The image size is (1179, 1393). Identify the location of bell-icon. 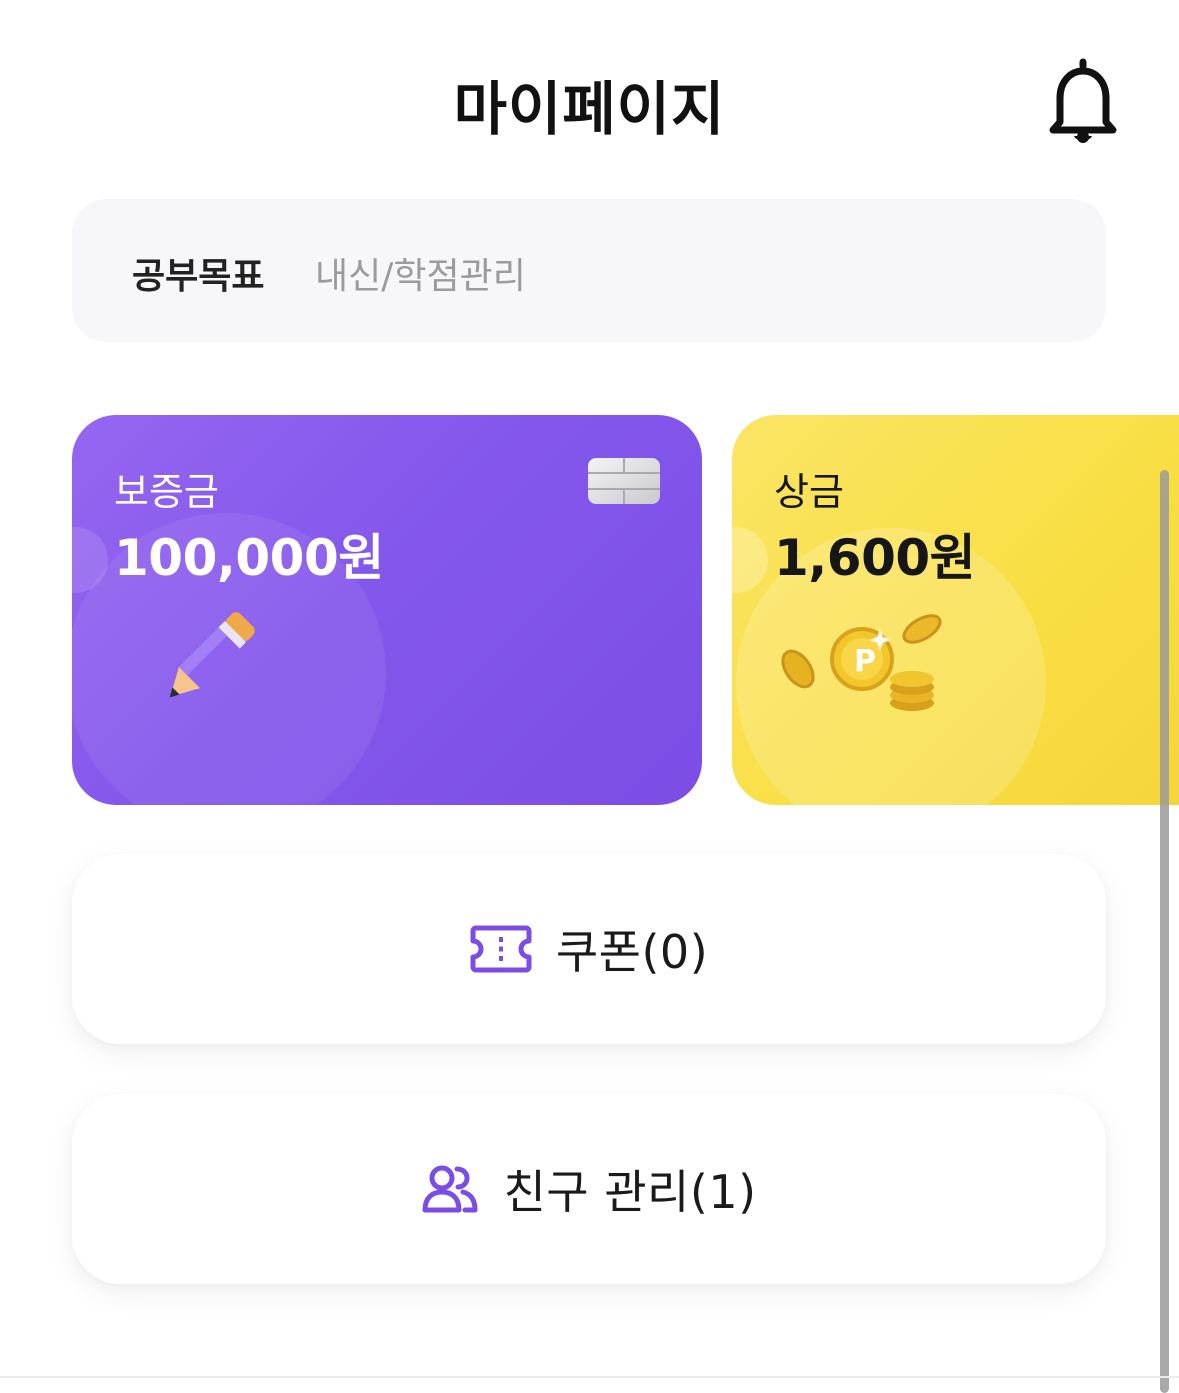
(1083, 102).